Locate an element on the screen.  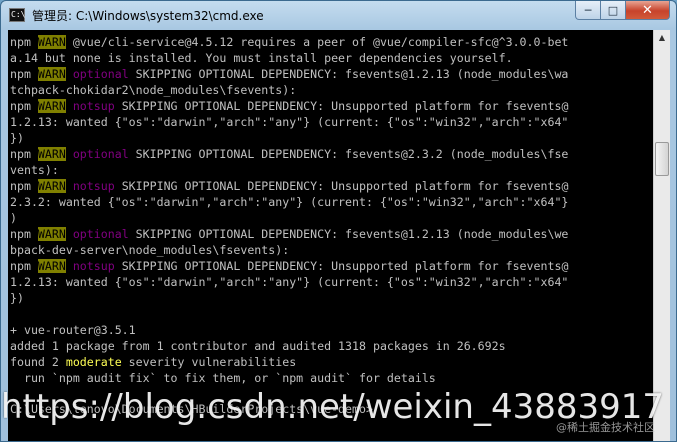
console-line: bpack-dev-server\node_modules\fsevents): is located at coordinates (289, 250).